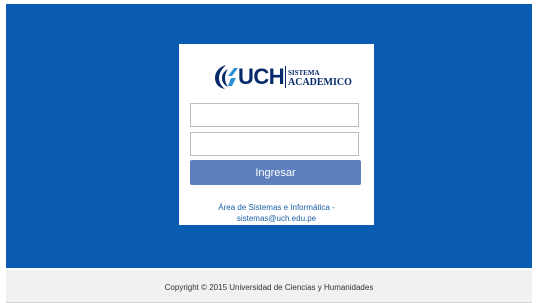 The height and width of the screenshot is (303, 538). I want to click on brand-name: UCH, so click(261, 76).